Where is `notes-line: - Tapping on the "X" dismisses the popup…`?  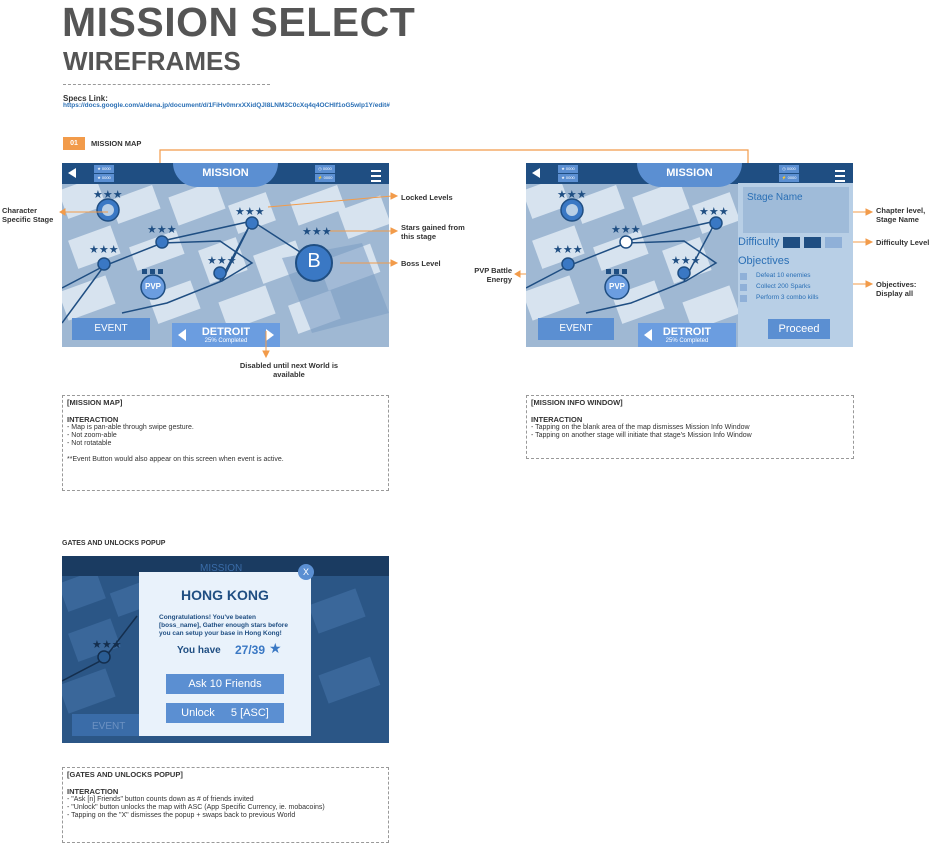
notes-line: - Tapping on the "X" dismisses the popup… is located at coordinates (181, 815).